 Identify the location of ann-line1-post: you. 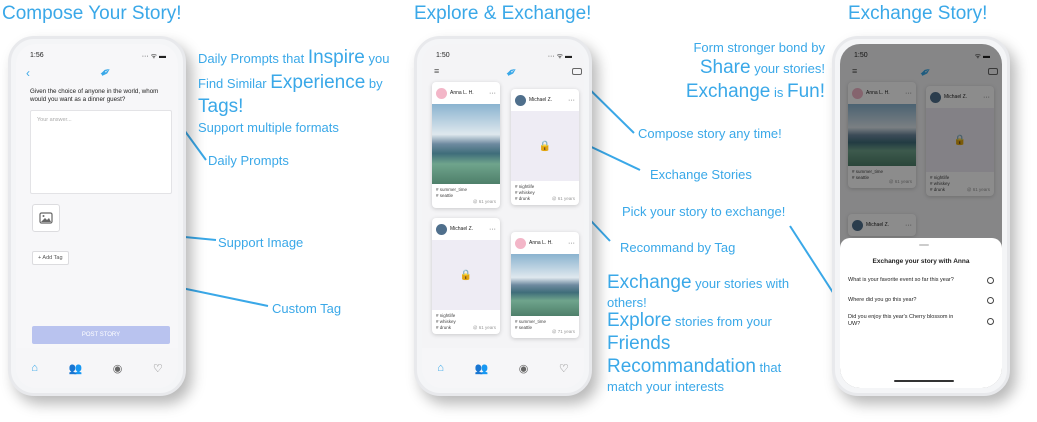
(377, 58).